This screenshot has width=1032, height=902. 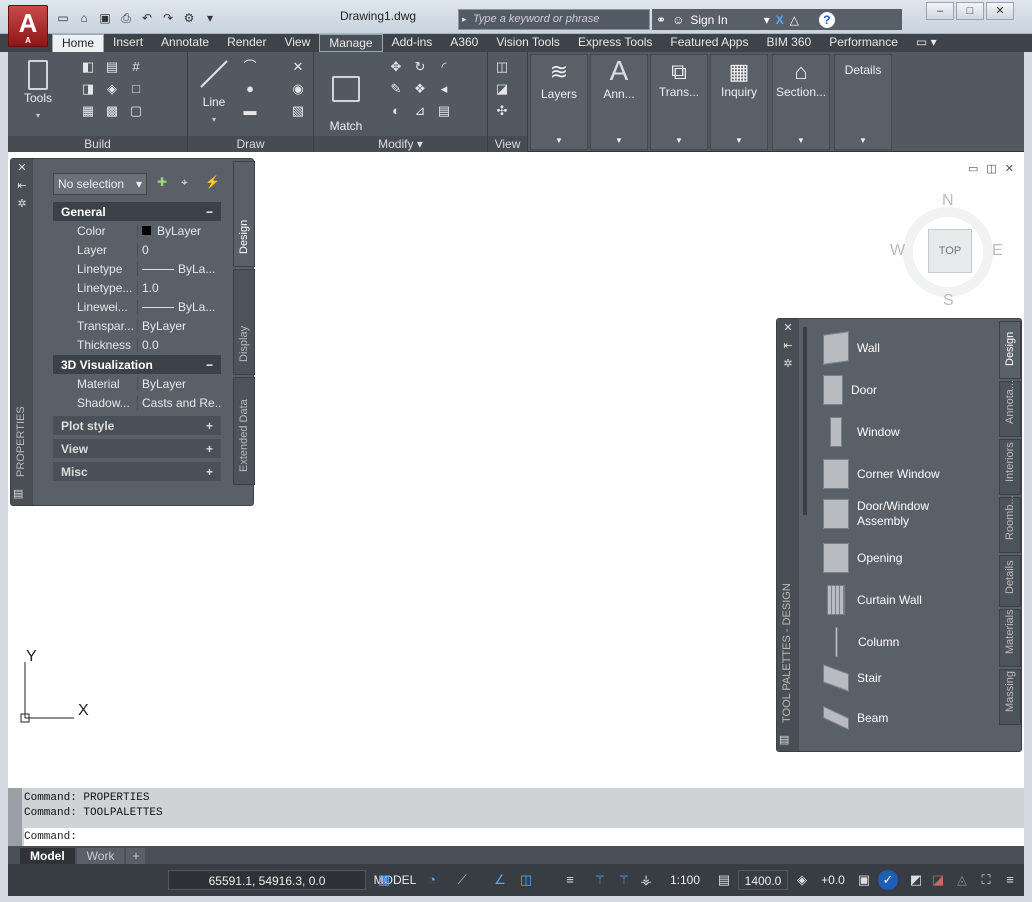 What do you see at coordinates (826, 19) in the screenshot?
I see `help-icon: ?` at bounding box center [826, 19].